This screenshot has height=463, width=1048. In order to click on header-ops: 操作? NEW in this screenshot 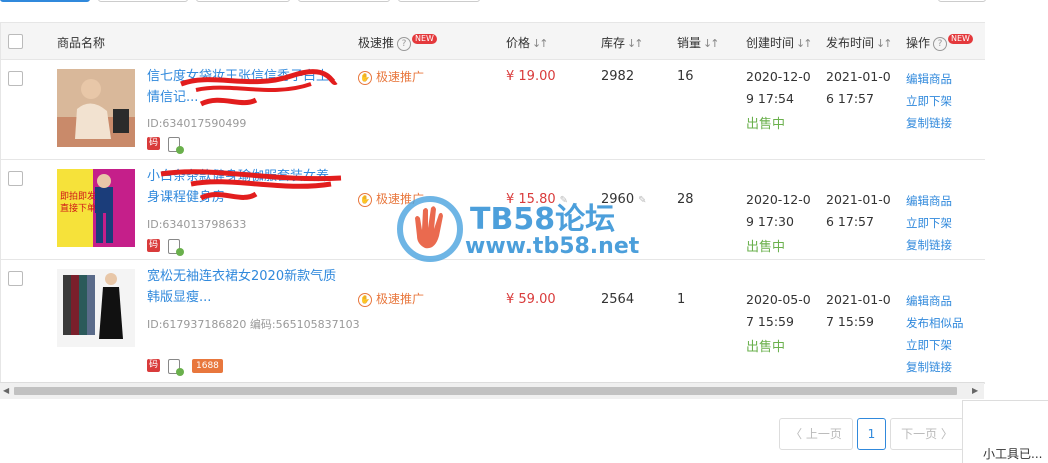, I will do `click(939, 42)`.